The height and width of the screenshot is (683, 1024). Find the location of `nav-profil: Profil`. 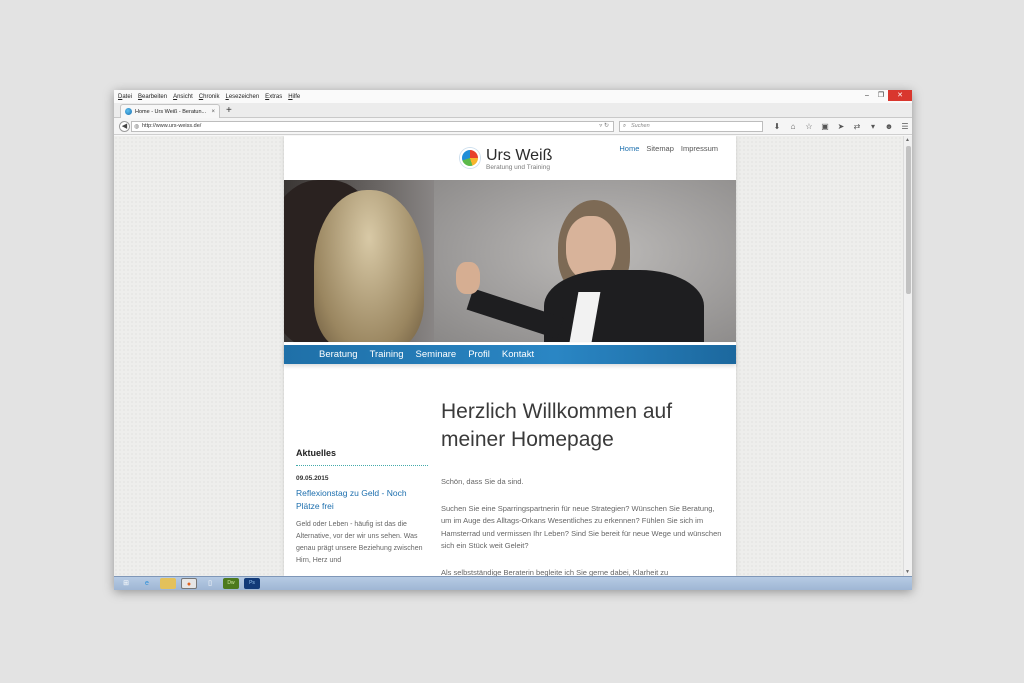

nav-profil: Profil is located at coordinates (479, 354).